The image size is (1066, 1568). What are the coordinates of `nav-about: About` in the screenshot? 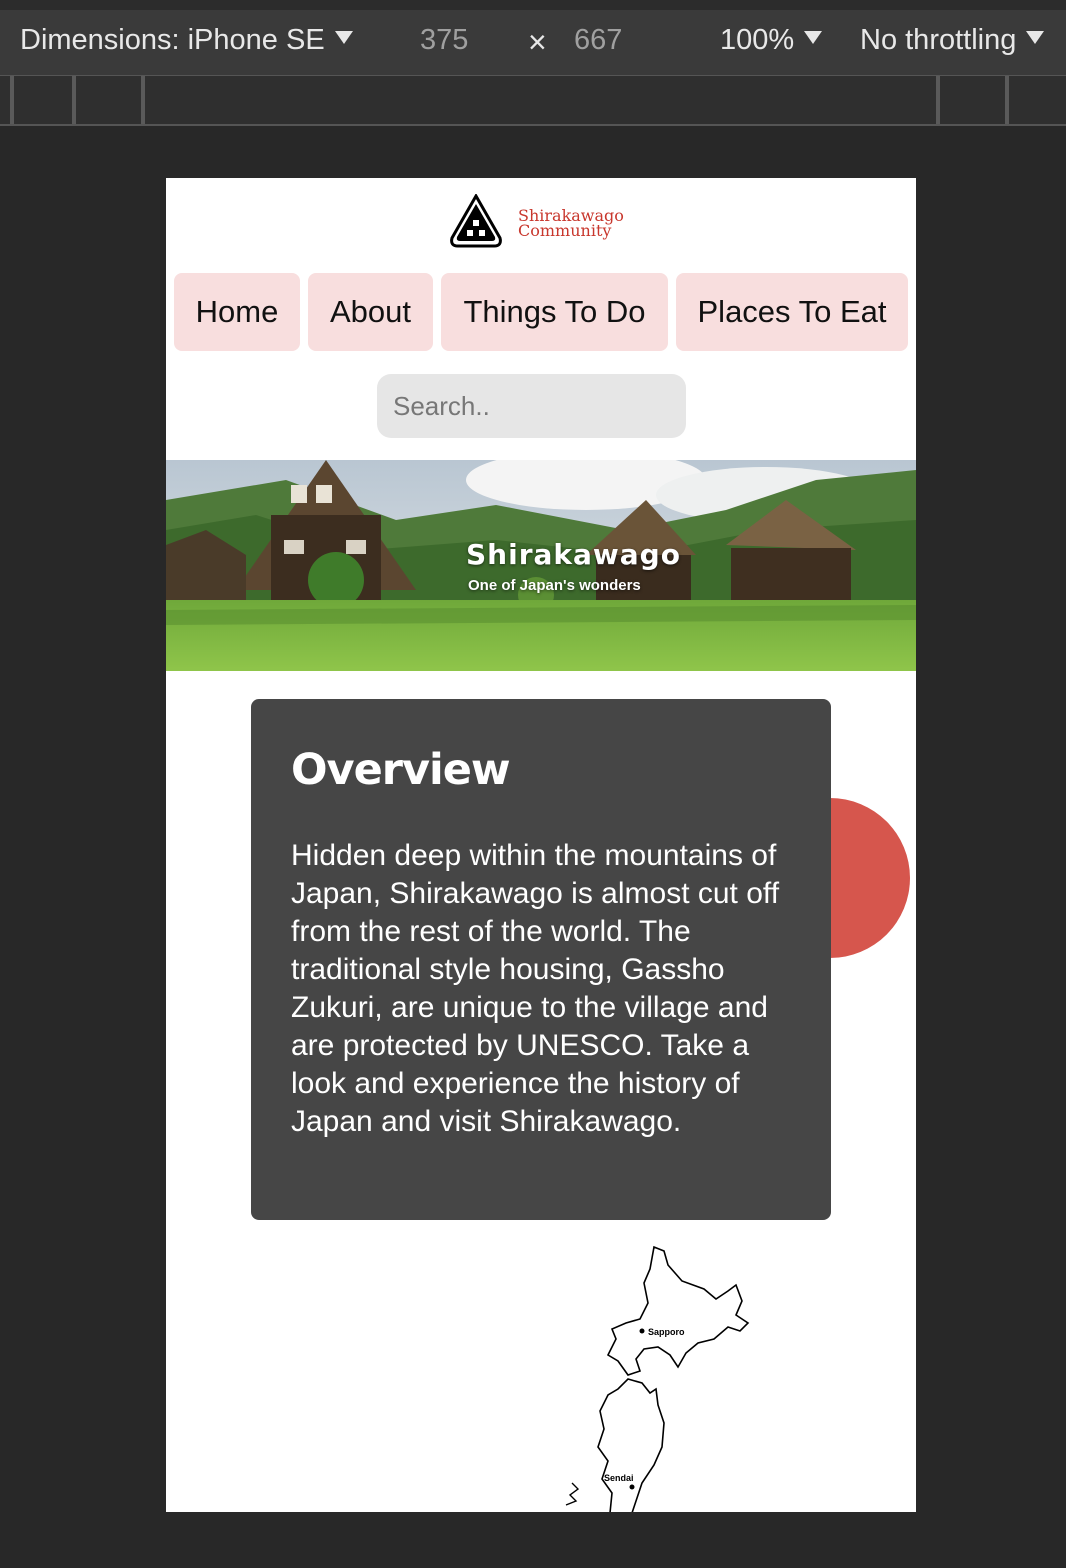 It's located at (370, 312).